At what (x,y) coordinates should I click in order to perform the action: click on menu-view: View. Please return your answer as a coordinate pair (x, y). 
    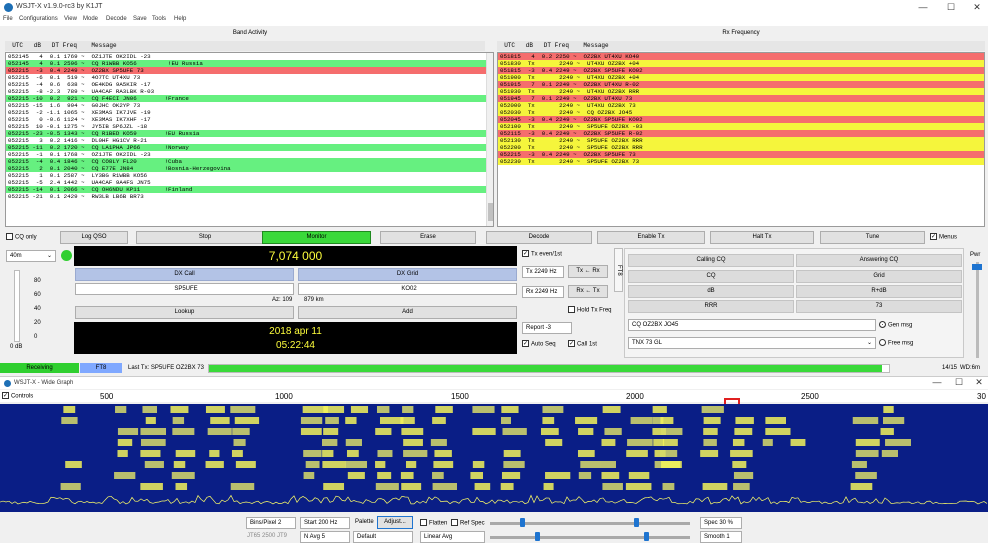
    Looking at the image, I should click on (70, 19).